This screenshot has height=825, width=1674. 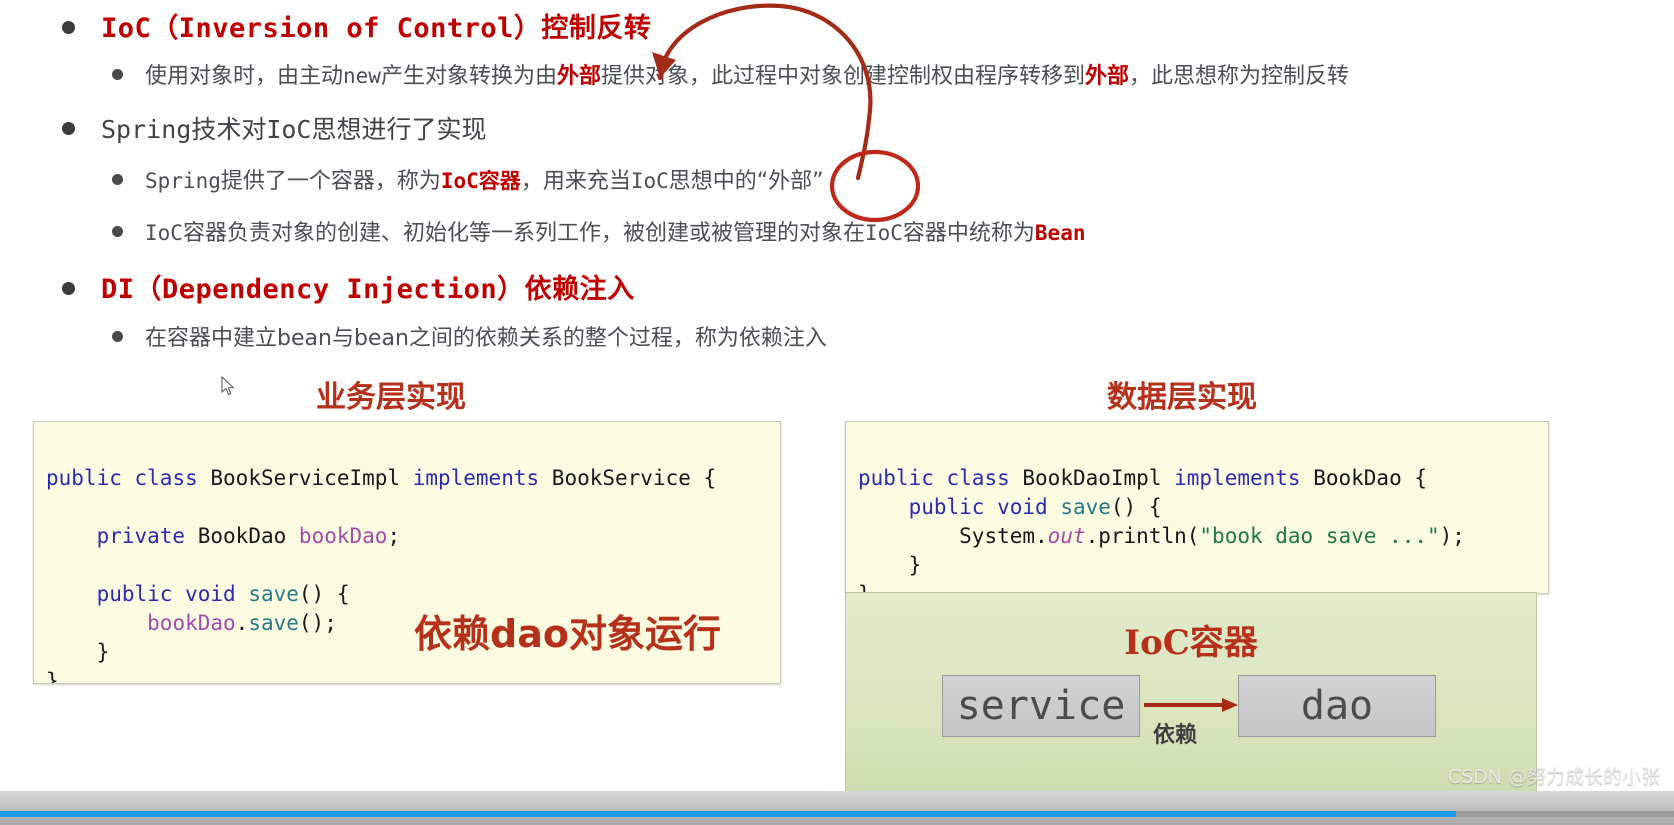 What do you see at coordinates (567, 634) in the screenshot?
I see `note-depends-on-dao: 依赖dao对象运行` at bounding box center [567, 634].